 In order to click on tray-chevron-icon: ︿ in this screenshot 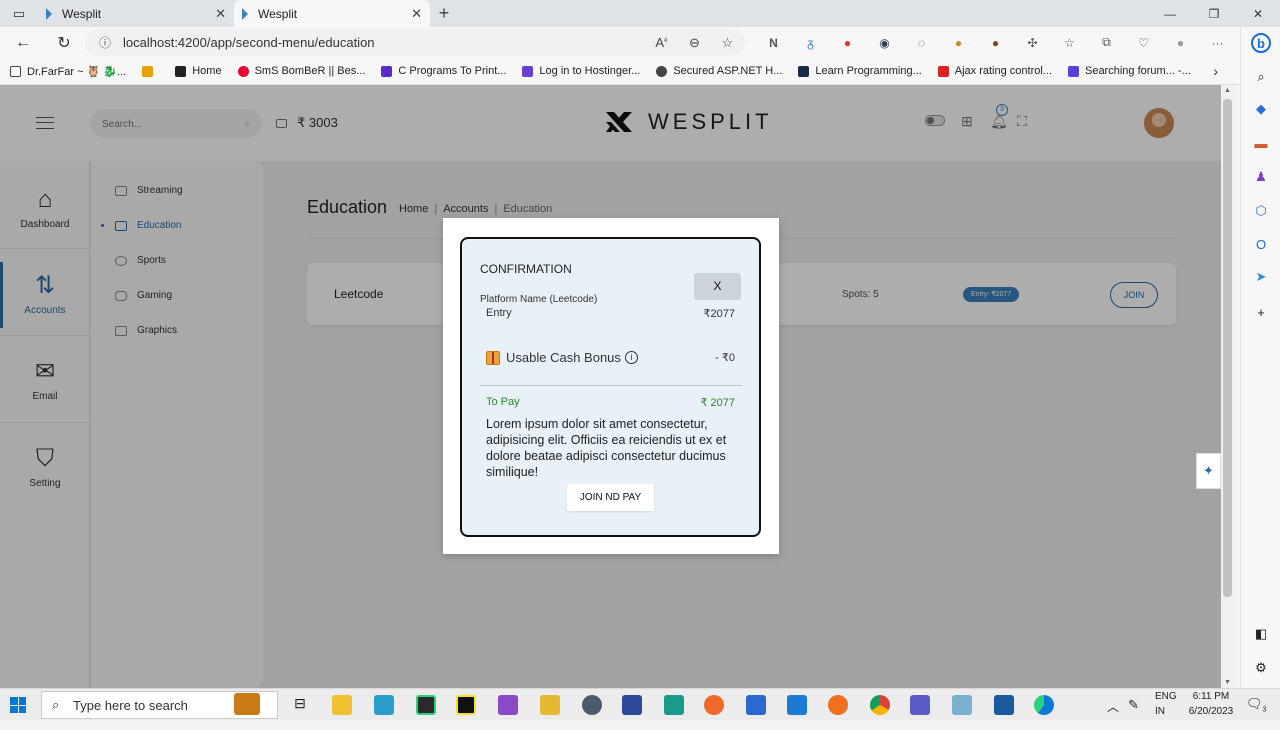, I will do `click(1113, 714)`.